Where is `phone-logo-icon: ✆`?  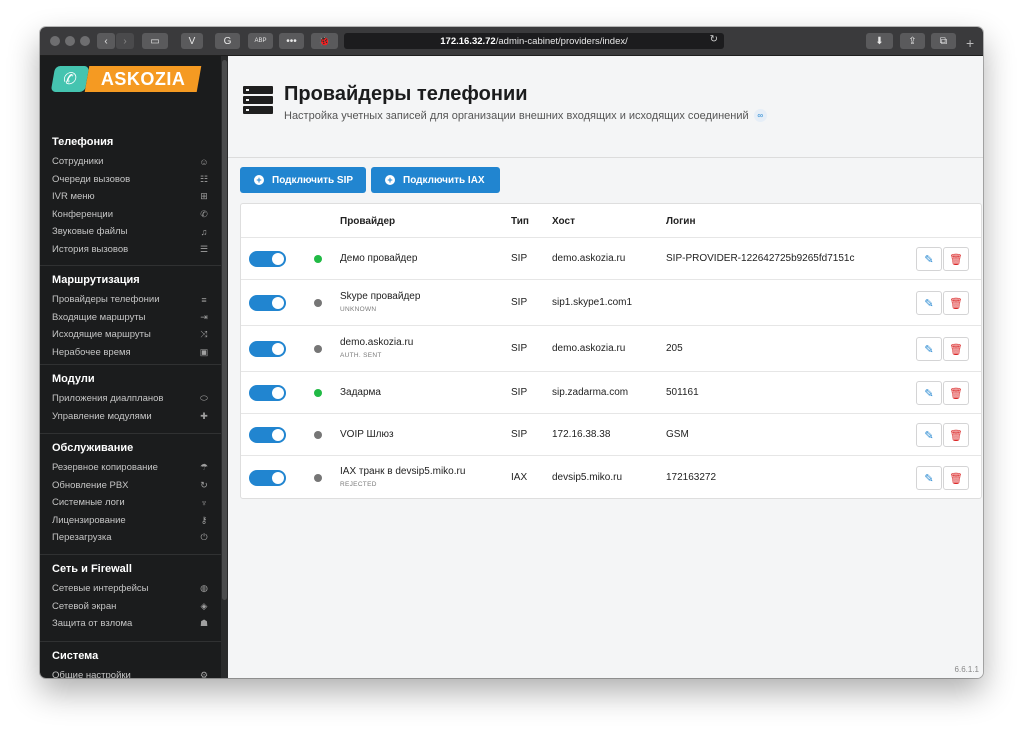 phone-logo-icon: ✆ is located at coordinates (70, 79).